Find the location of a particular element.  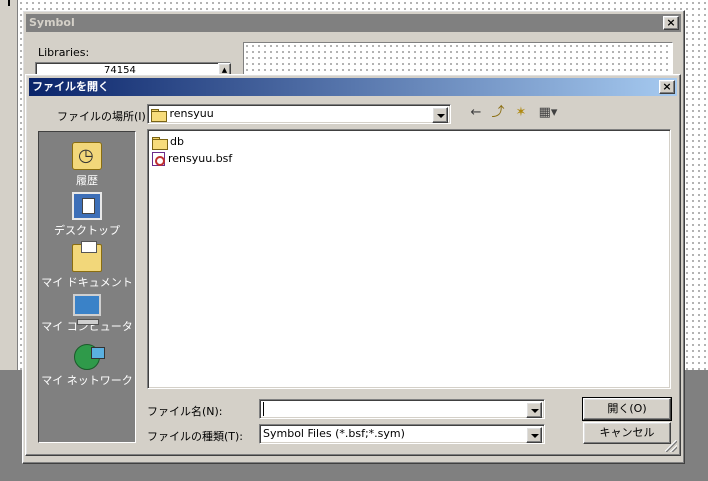

list-item: db is located at coordinates (168, 142).